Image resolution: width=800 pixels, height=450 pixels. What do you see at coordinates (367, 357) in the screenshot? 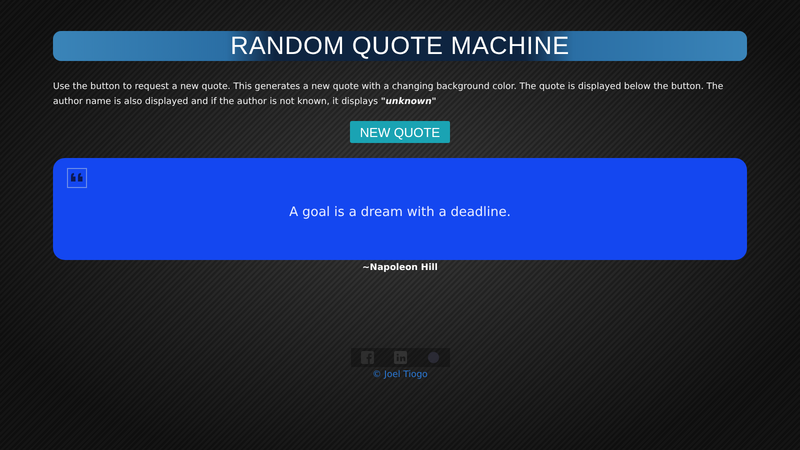
I see `facebook-icon` at bounding box center [367, 357].